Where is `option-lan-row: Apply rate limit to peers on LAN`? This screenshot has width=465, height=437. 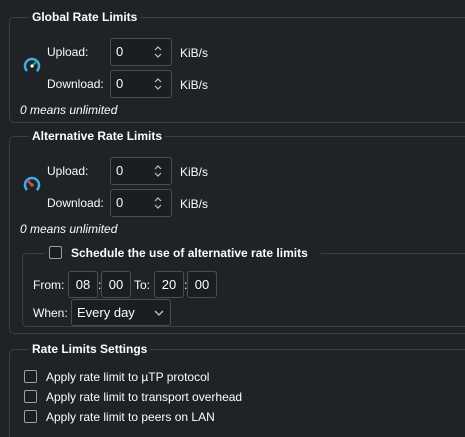 option-lan-row: Apply rate limit to peers on LAN is located at coordinates (154, 417).